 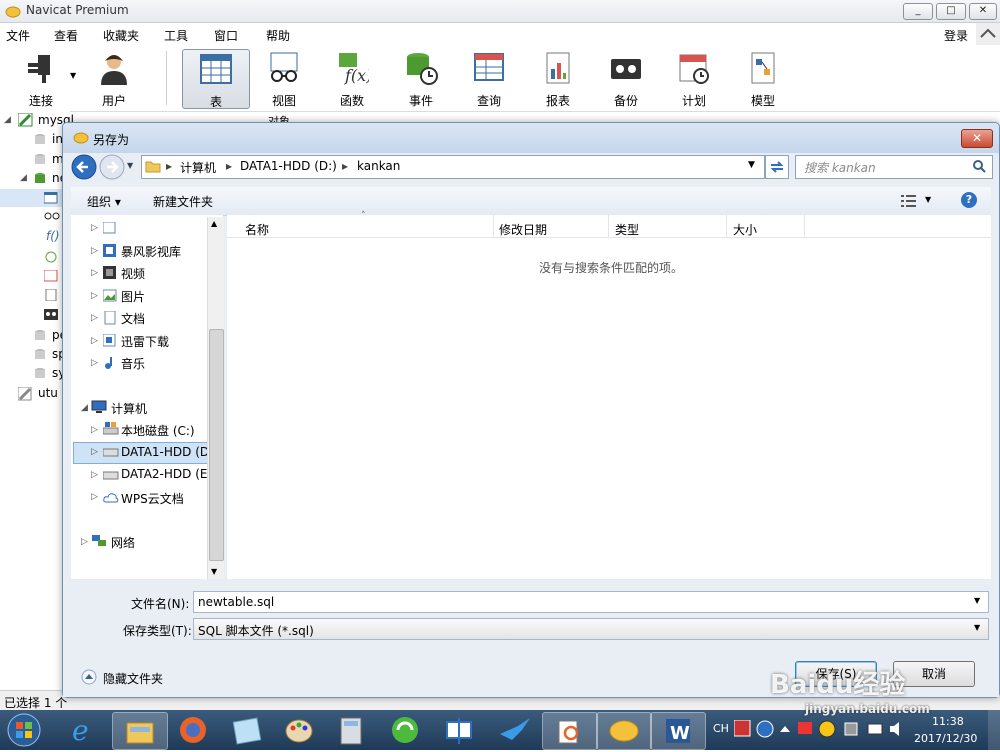 What do you see at coordinates (247, 730) in the screenshot?
I see `taskbar-app-button` at bounding box center [247, 730].